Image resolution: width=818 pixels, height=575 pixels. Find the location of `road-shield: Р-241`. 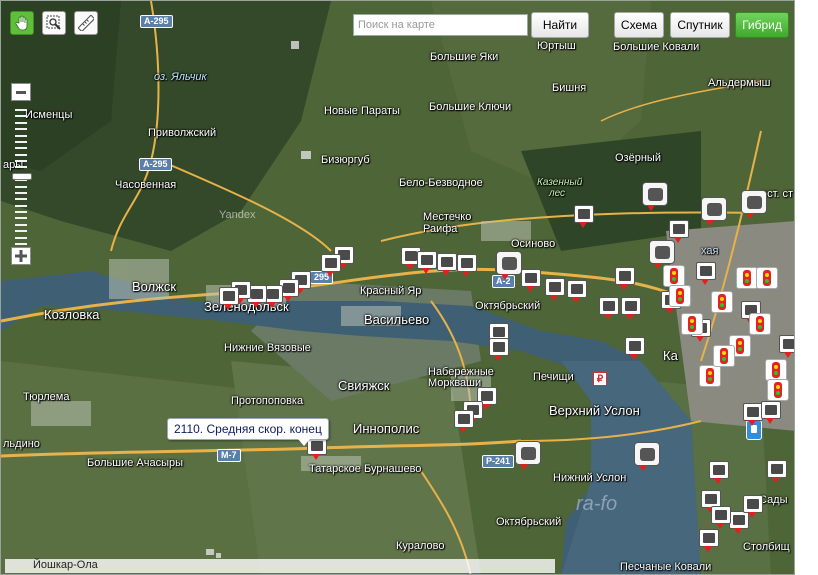

road-shield: Р-241 is located at coordinates (498, 461).